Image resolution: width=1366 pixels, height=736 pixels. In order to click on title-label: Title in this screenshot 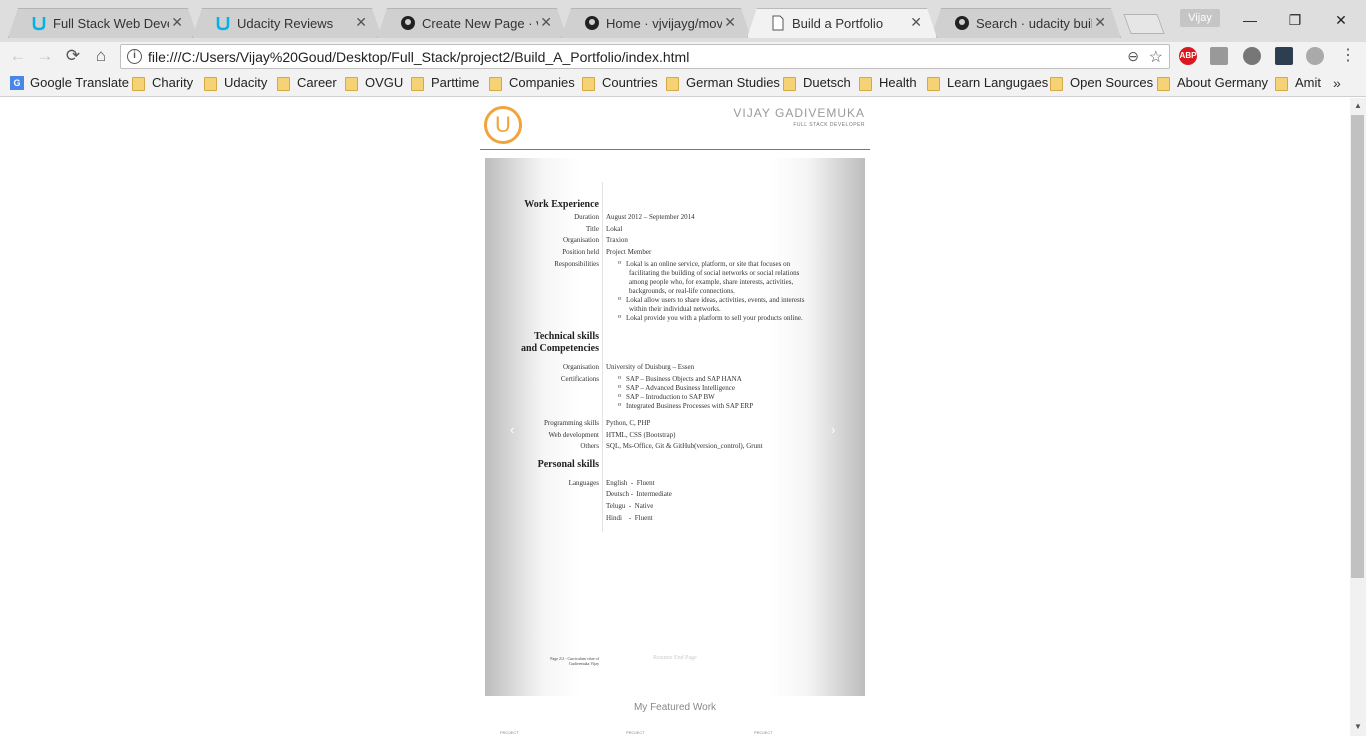, I will do `click(592, 229)`.